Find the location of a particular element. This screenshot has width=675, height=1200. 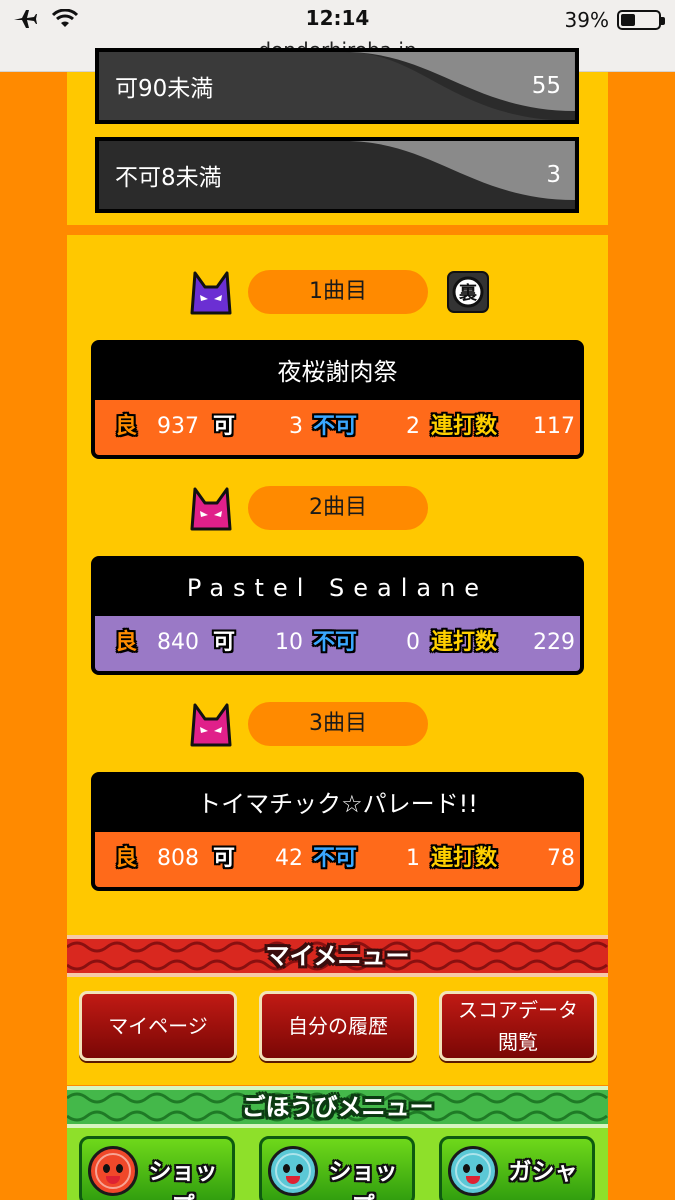

score-data-label: スコアデータ 閲覧 is located at coordinates (518, 1026).